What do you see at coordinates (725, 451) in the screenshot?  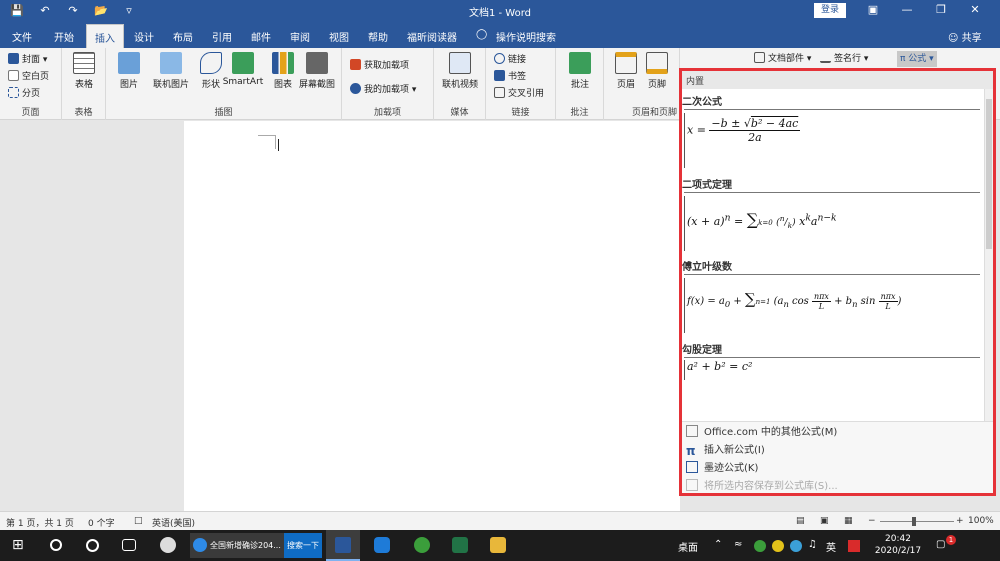 I see `insert-new-equation-menu-item: π 插入新公式(I)` at bounding box center [725, 451].